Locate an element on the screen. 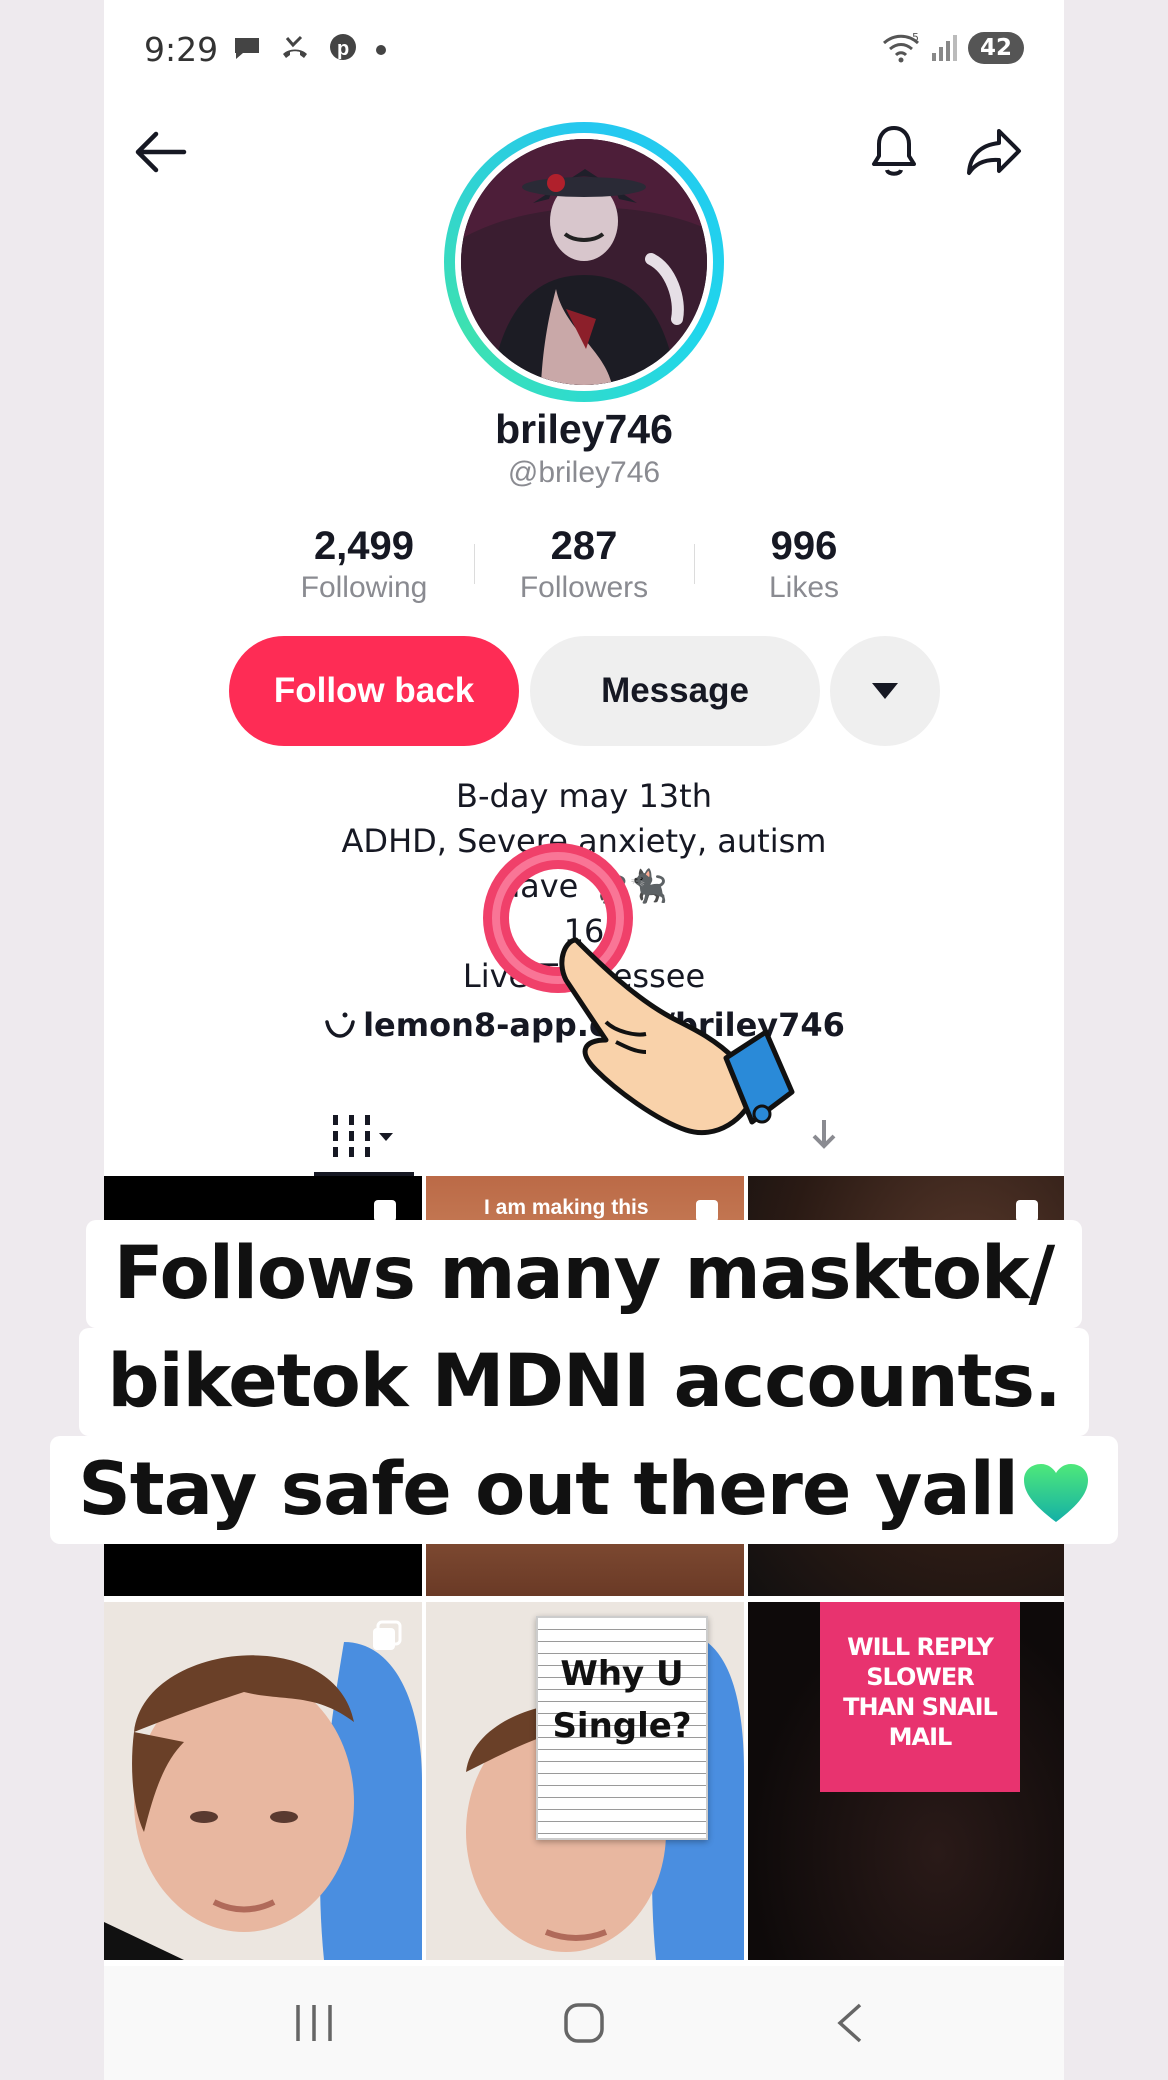  caret-down-icon is located at coordinates (885, 691).